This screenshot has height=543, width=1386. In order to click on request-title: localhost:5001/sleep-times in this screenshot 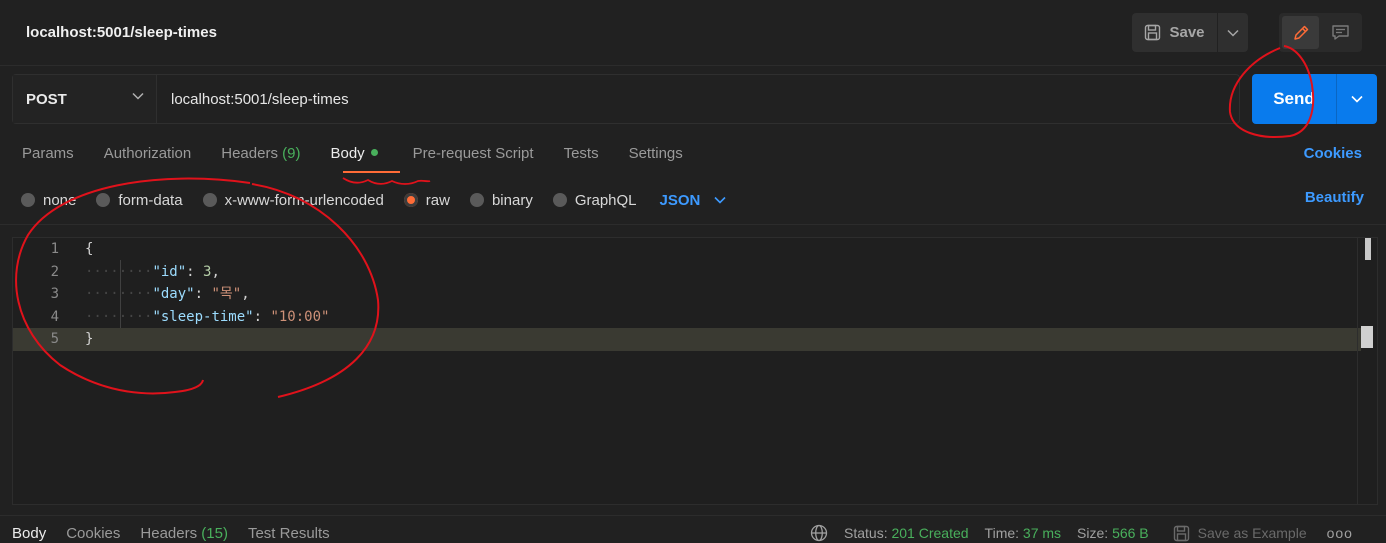, I will do `click(121, 32)`.